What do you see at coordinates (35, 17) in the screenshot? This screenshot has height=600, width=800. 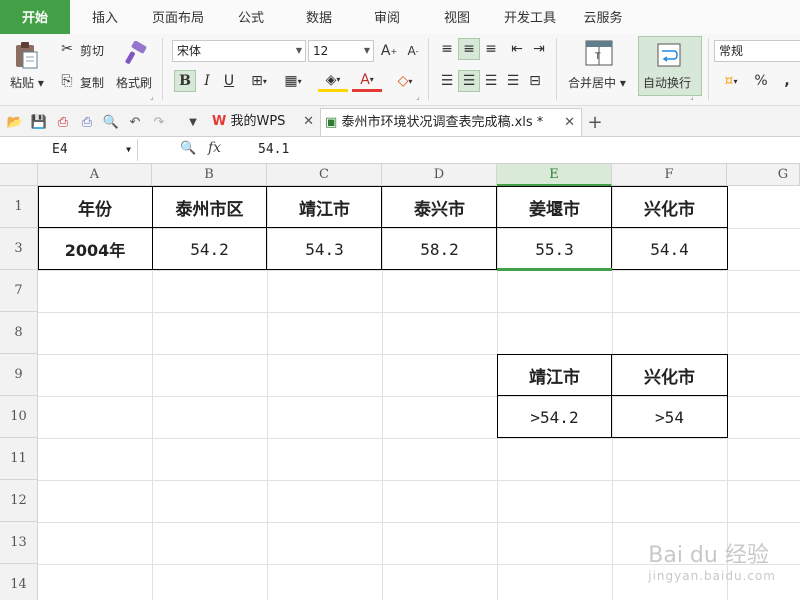 I see `tab-home: 开始` at bounding box center [35, 17].